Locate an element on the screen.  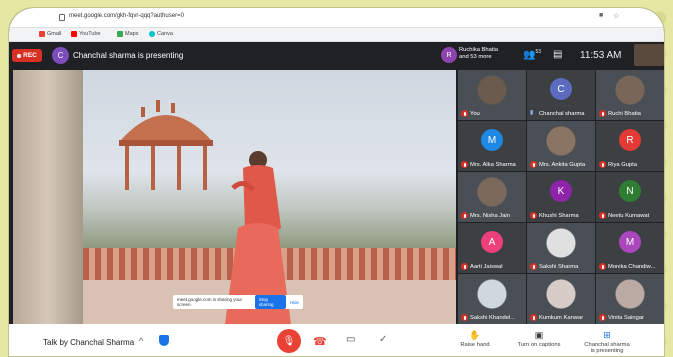
people-icon: 👥53 is located at coordinates (532, 54).